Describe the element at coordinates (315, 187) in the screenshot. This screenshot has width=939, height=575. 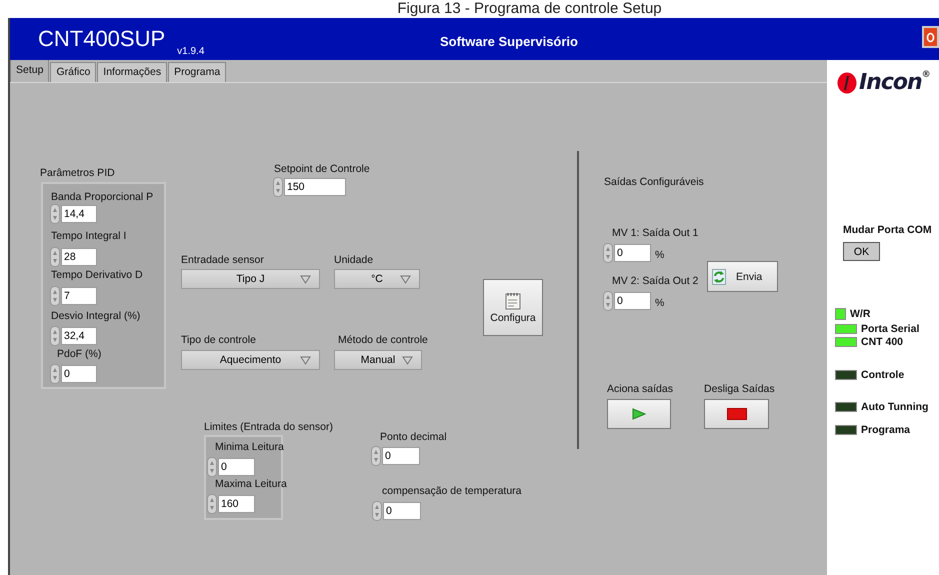
I see `number-field: 150` at that location.